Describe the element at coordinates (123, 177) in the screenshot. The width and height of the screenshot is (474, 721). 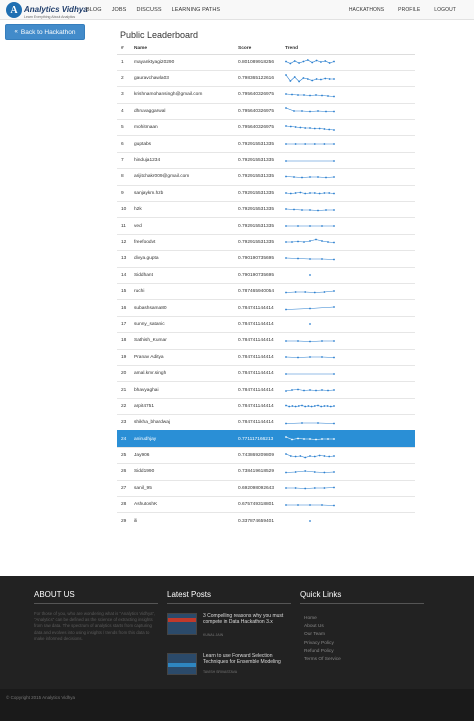
I see `rank-cell: 8` at that location.